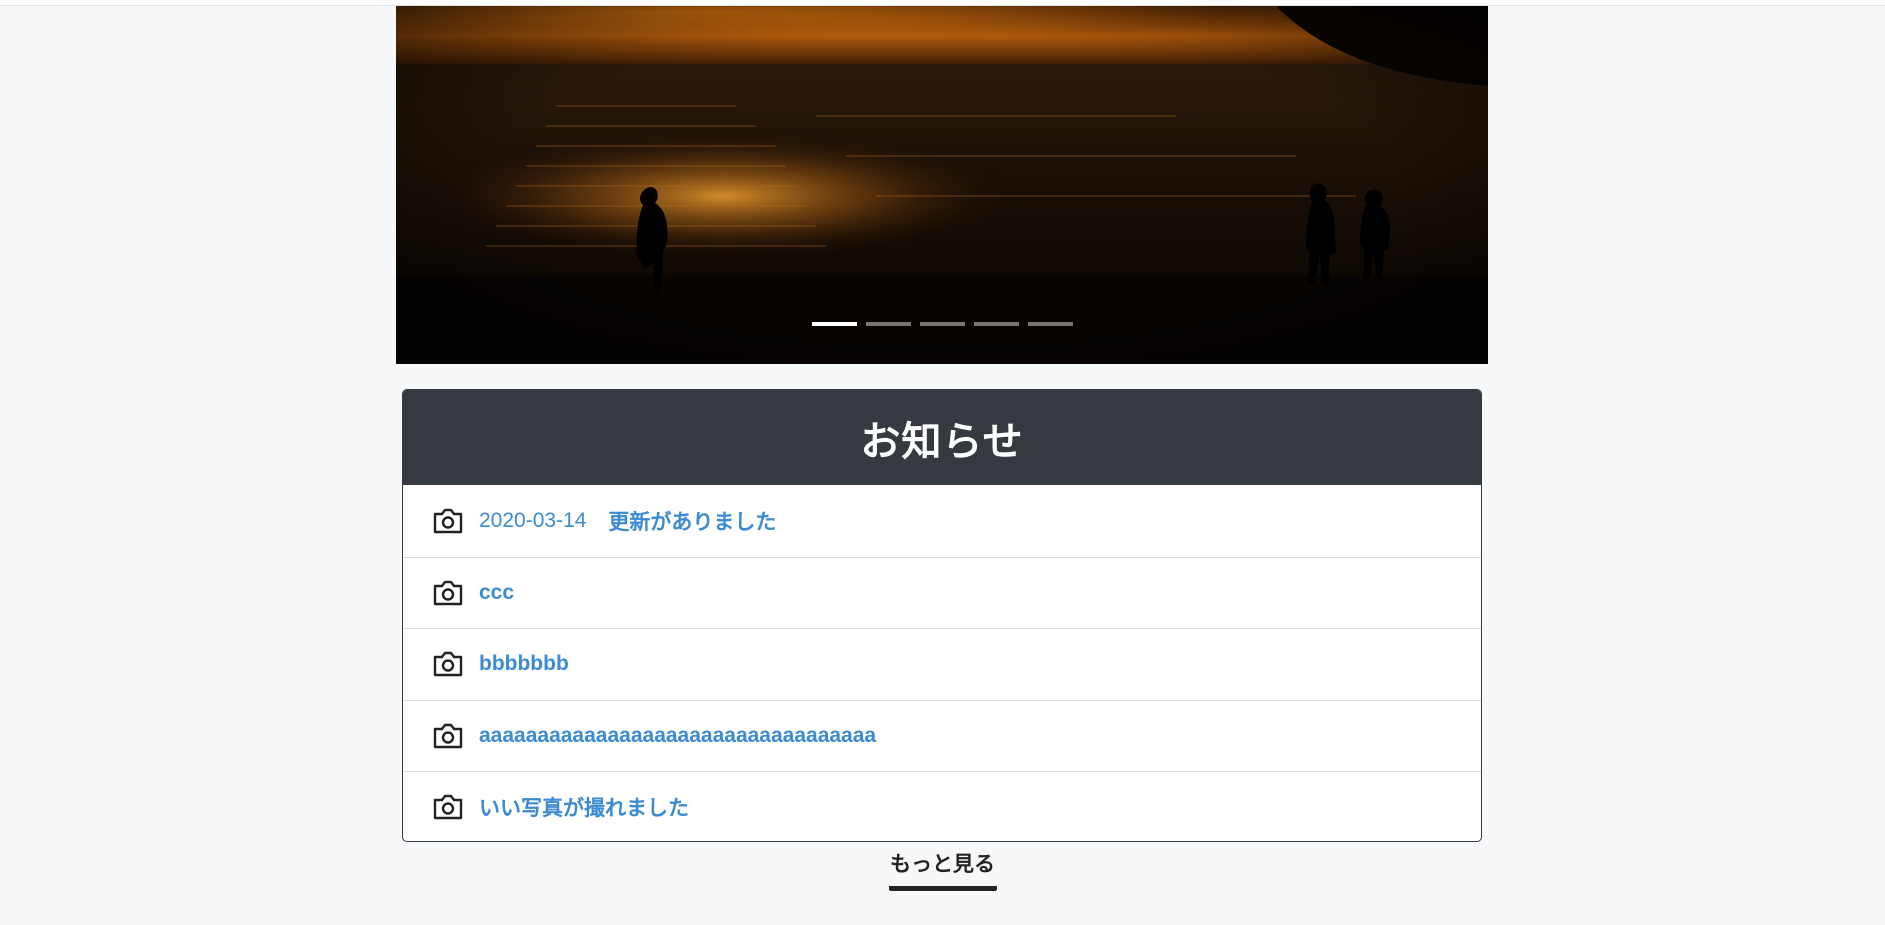  I want to click on news-item: bbbbbbb, so click(942, 664).